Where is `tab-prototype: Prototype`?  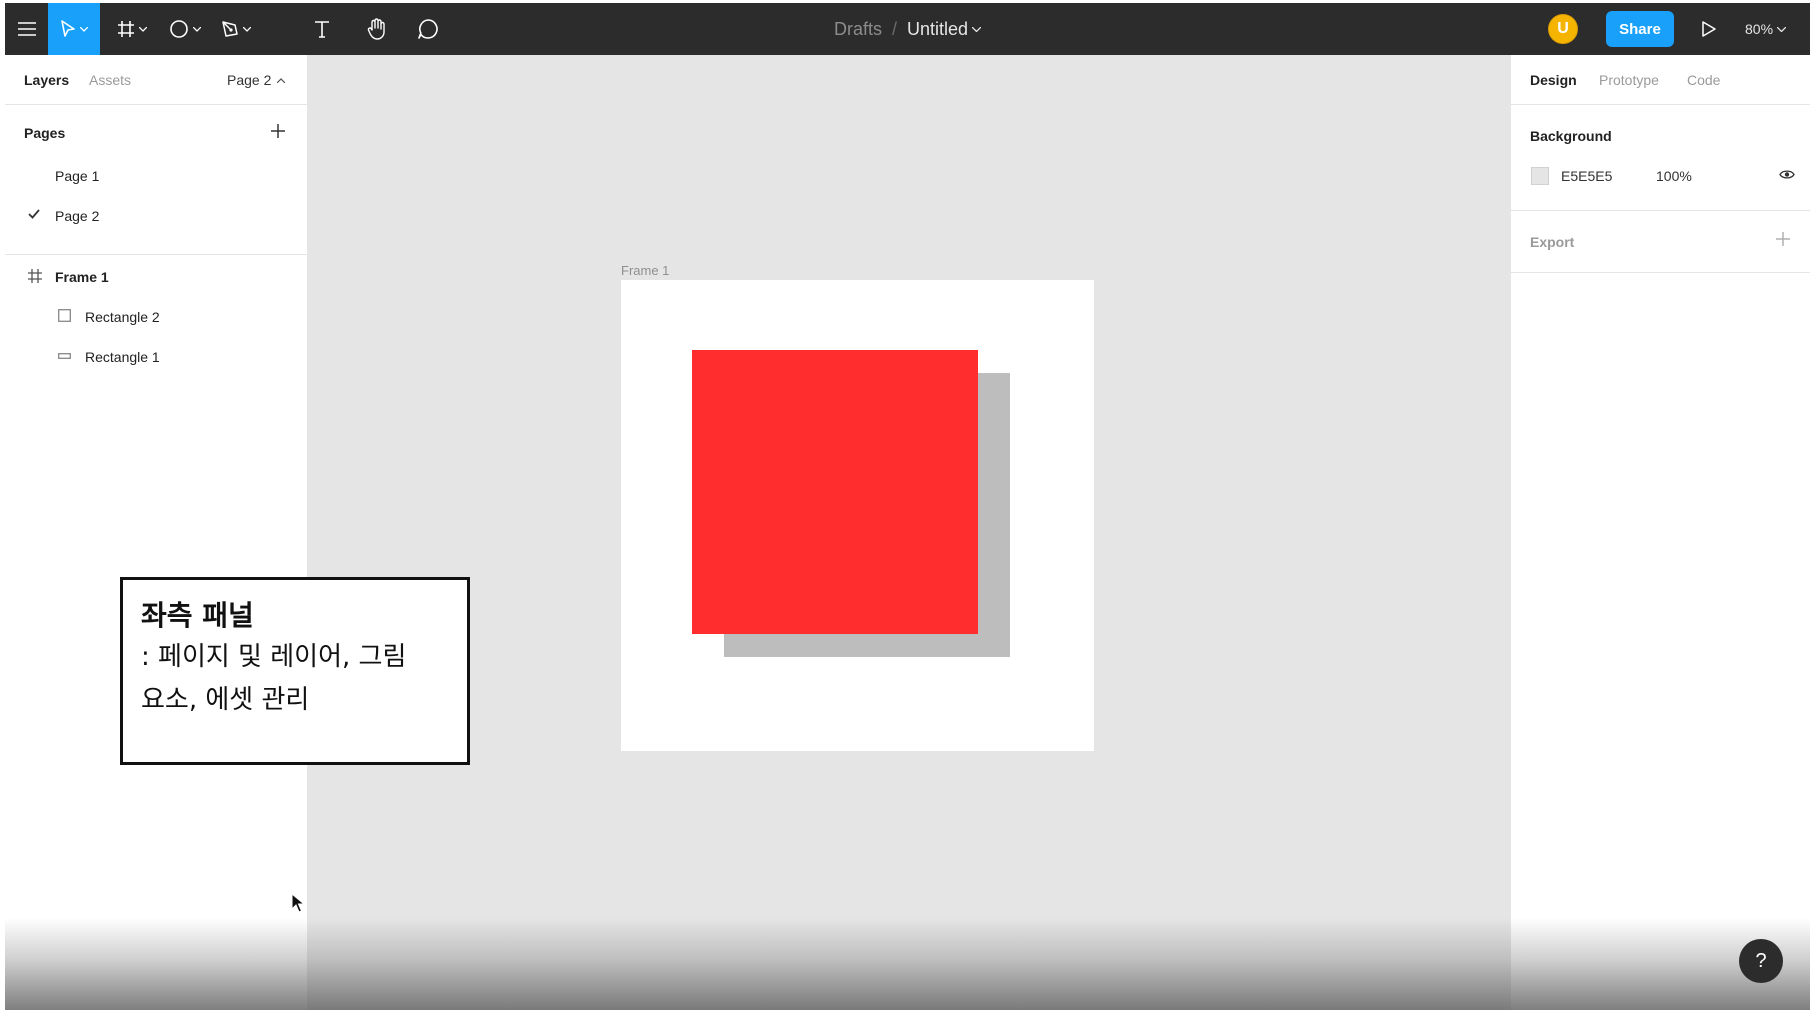
tab-prototype: Prototype is located at coordinates (1629, 80).